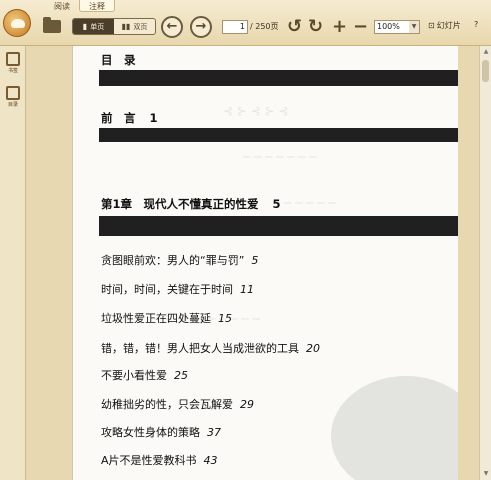 This screenshot has width=491, height=480. What do you see at coordinates (12, 105) in the screenshot?
I see `sidebar-item-label: 目录` at bounding box center [12, 105].